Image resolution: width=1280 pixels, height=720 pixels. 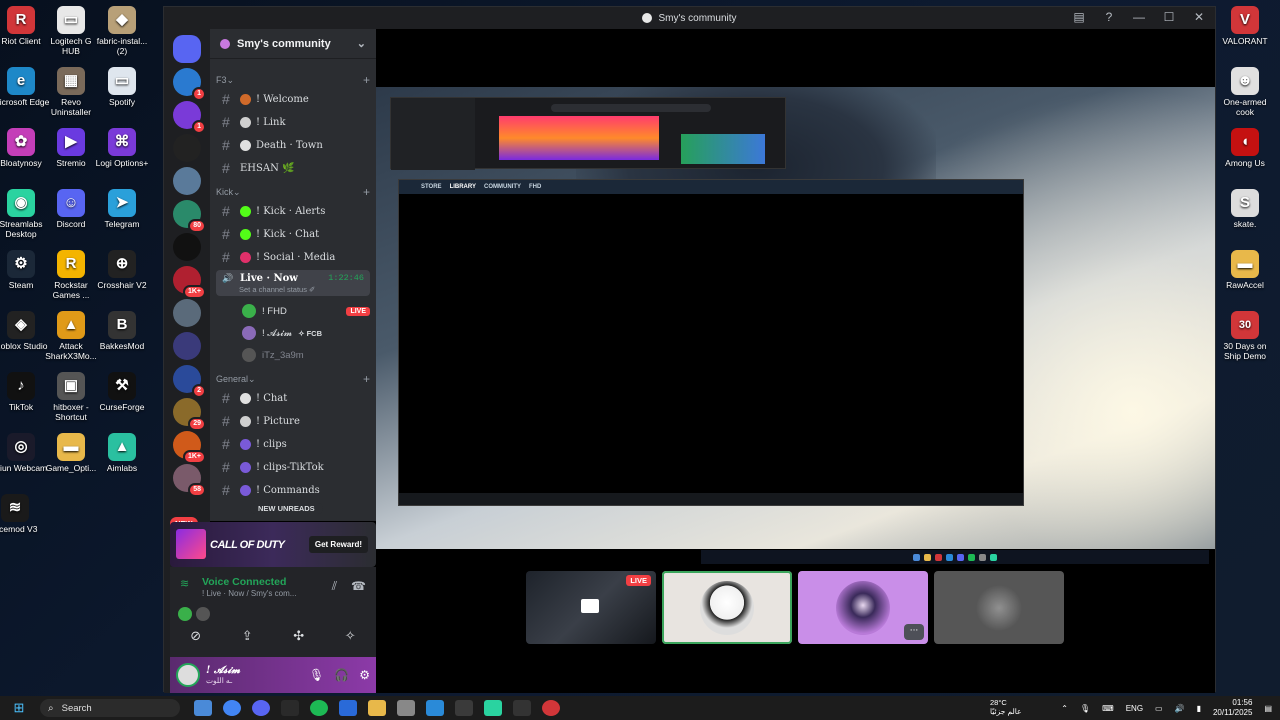 What do you see at coordinates (195, 636) in the screenshot?
I see `camera-off-icon: ⊘` at bounding box center [195, 636].